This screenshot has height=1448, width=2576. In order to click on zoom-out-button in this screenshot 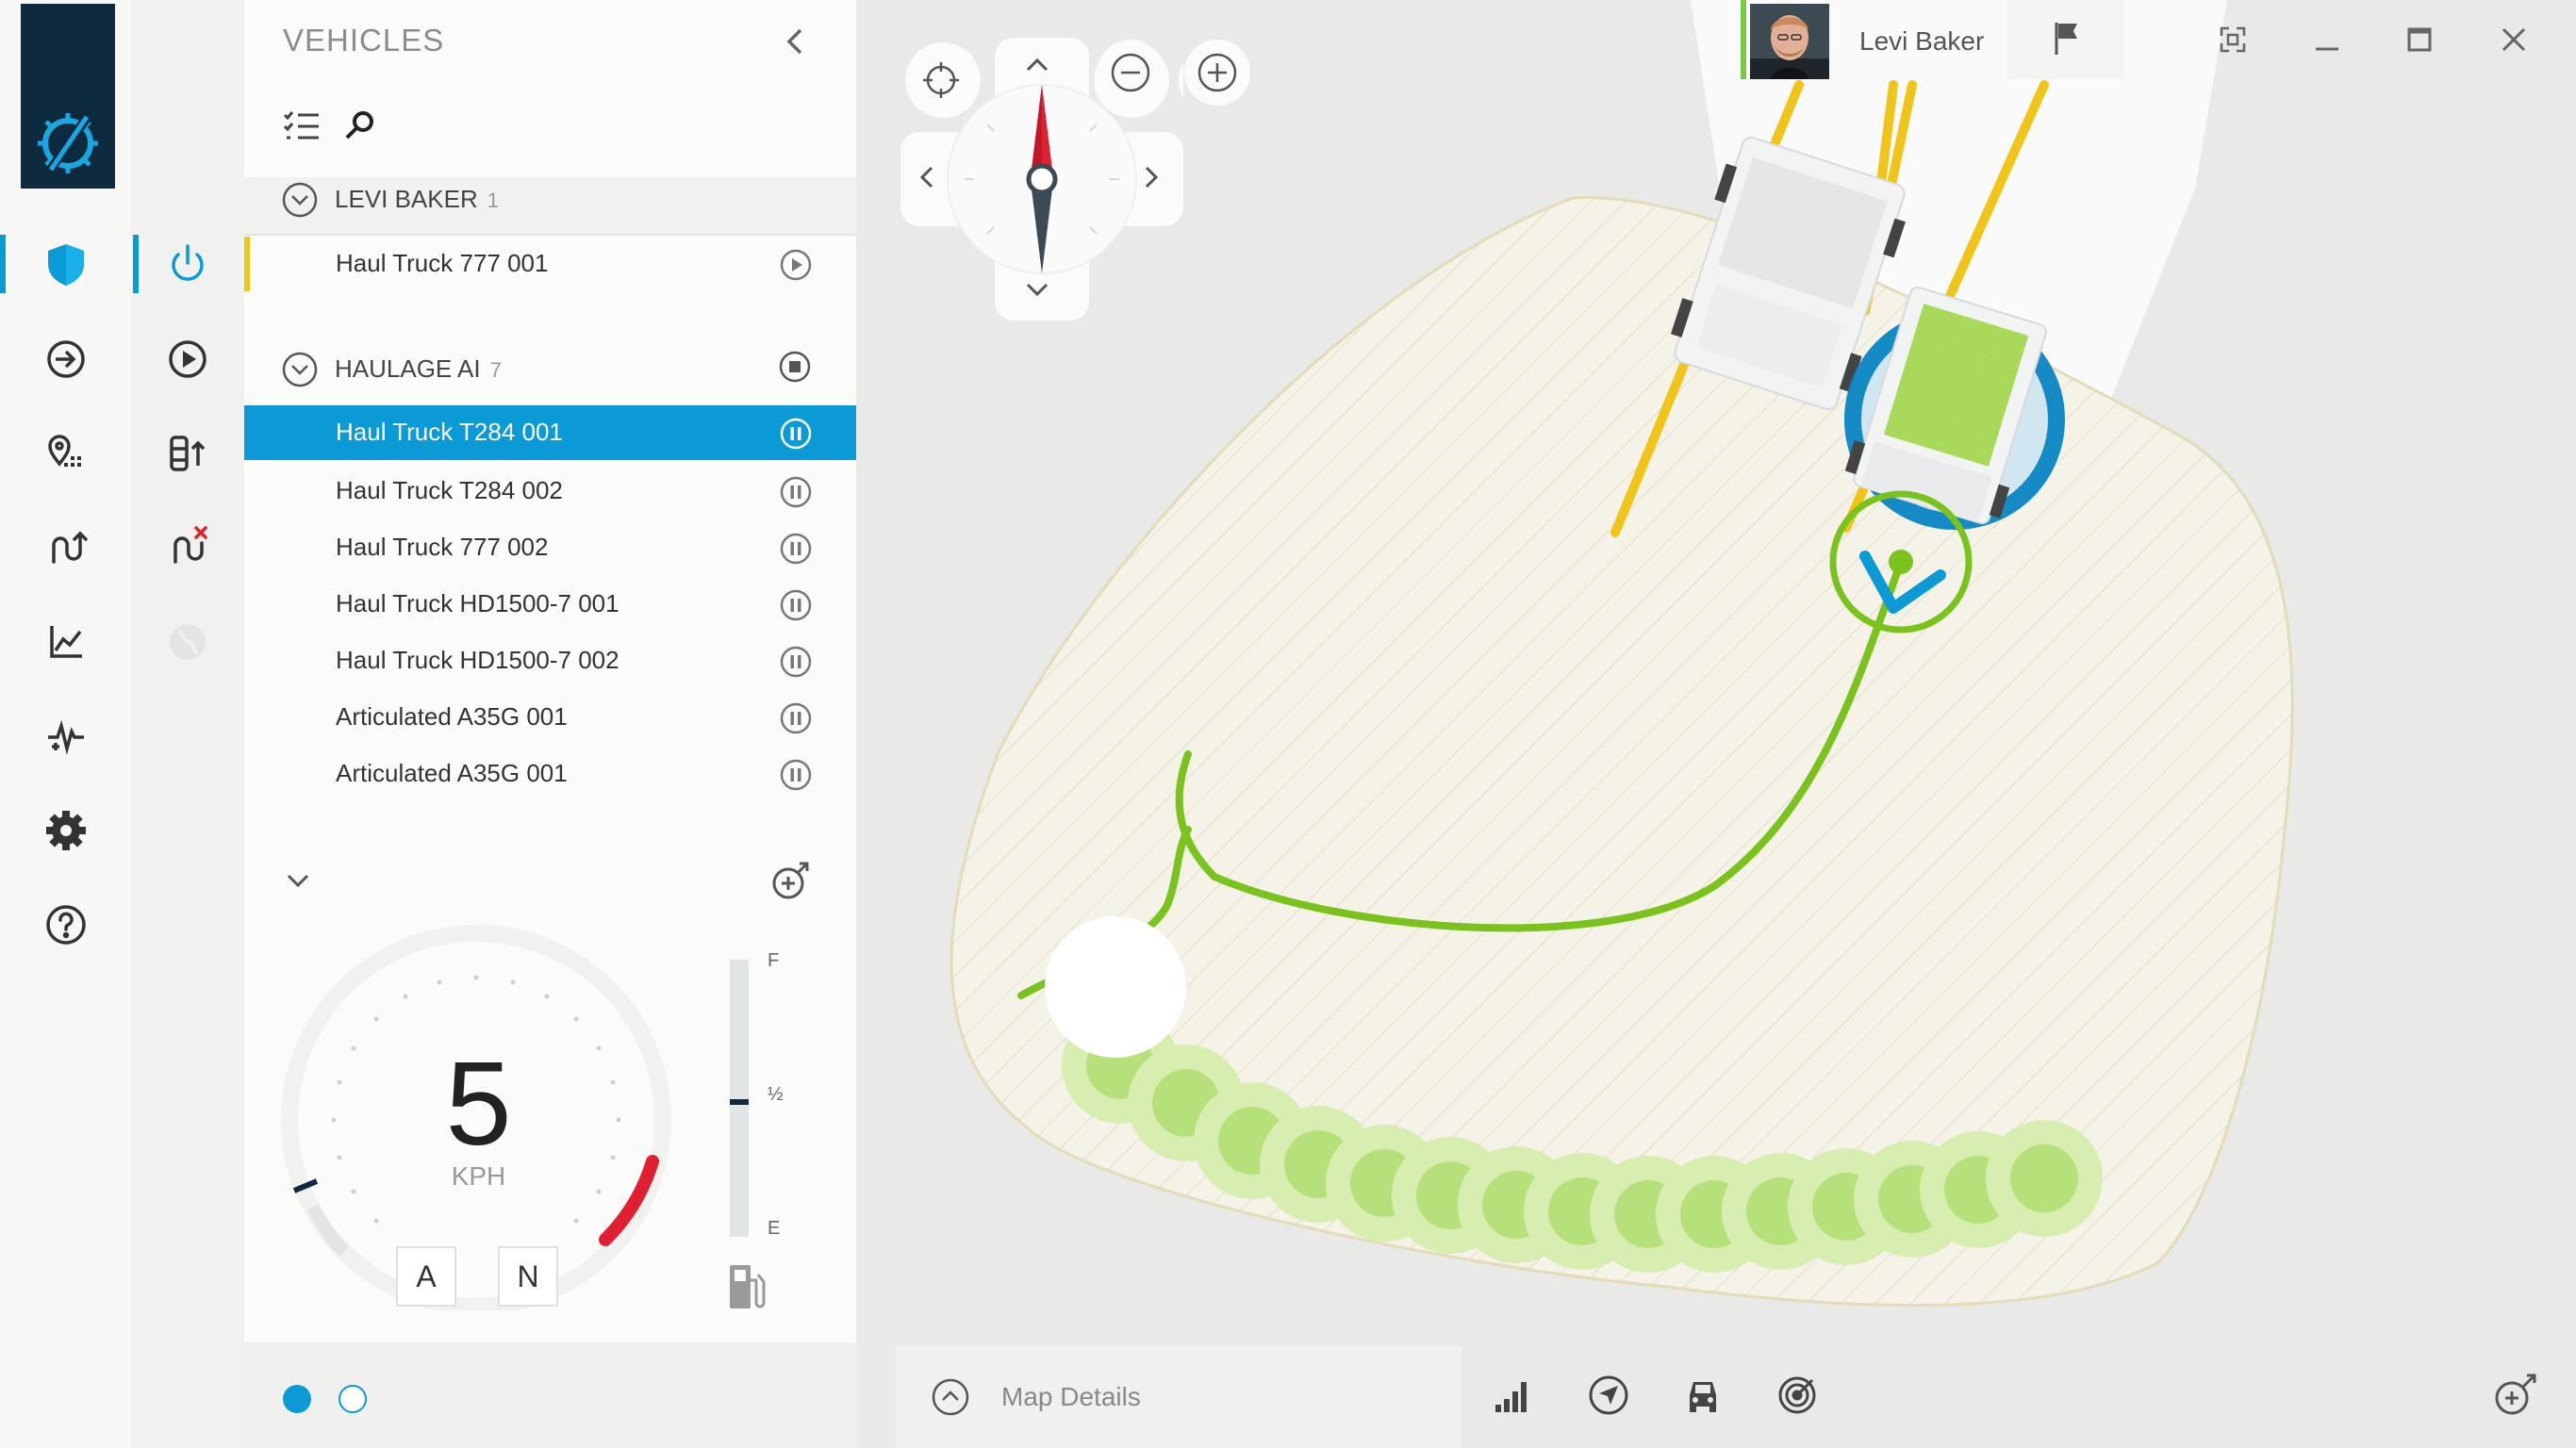, I will do `click(1131, 73)`.